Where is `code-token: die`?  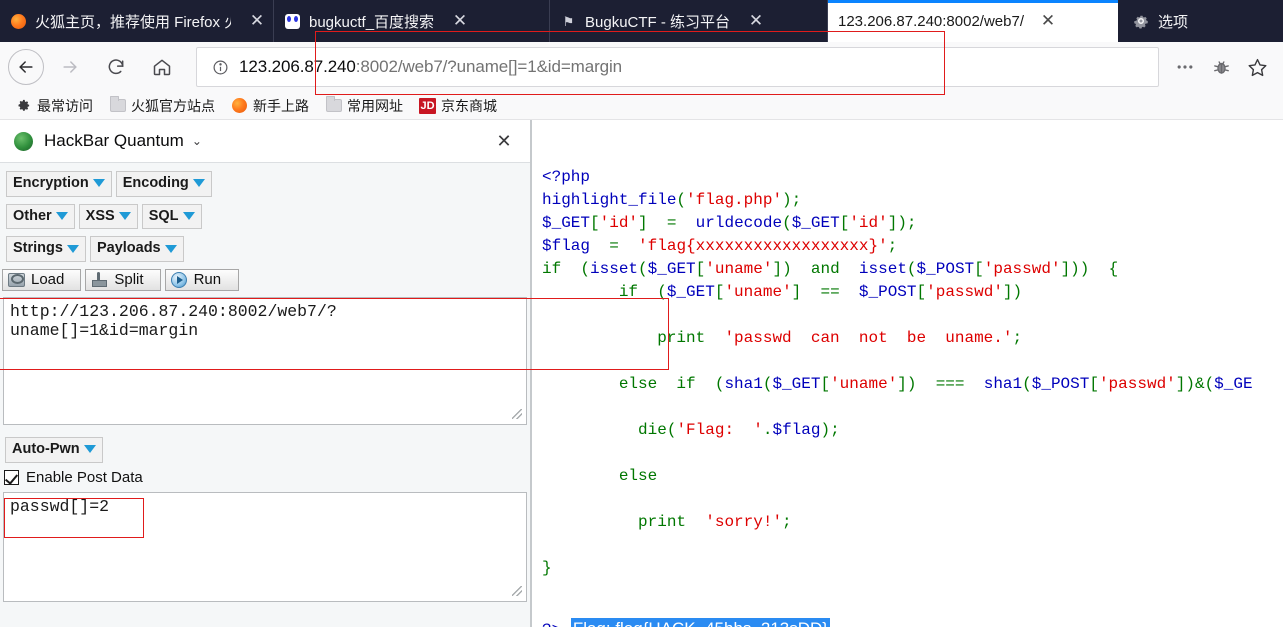
code-token: die is located at coordinates (604, 430).